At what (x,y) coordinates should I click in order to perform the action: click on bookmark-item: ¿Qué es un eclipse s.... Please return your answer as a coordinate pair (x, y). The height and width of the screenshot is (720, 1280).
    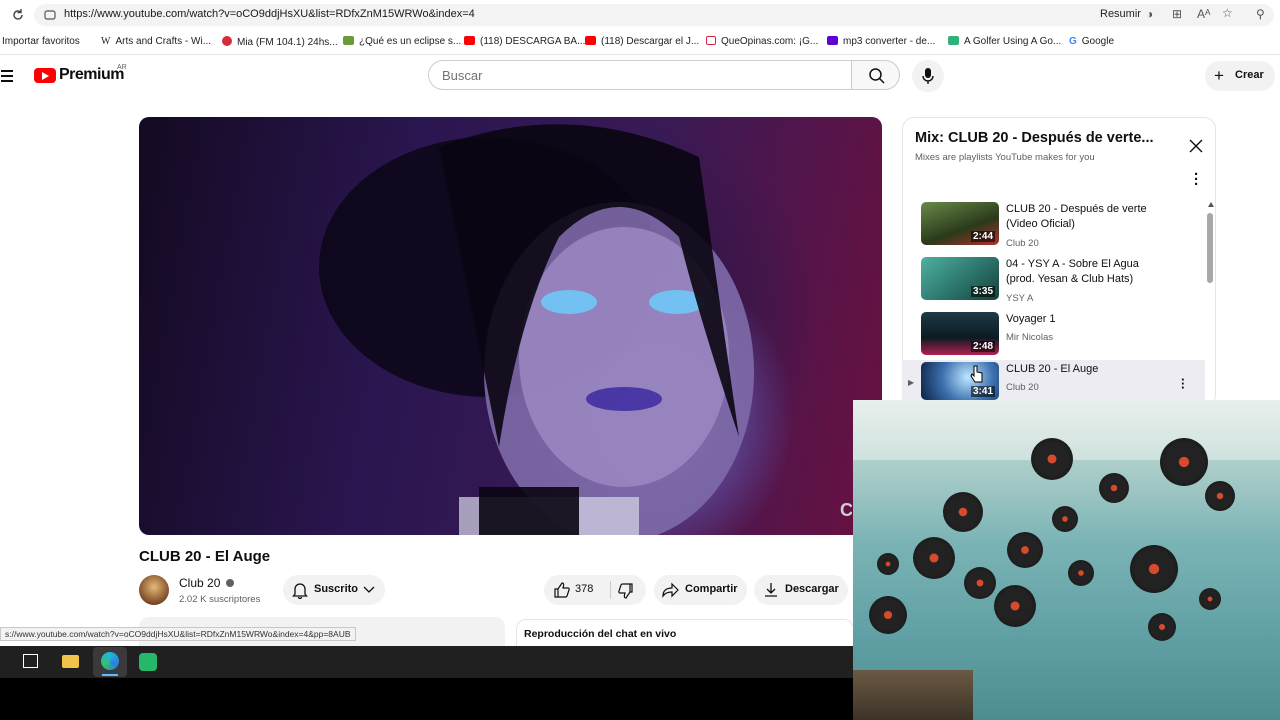
    Looking at the image, I should click on (402, 41).